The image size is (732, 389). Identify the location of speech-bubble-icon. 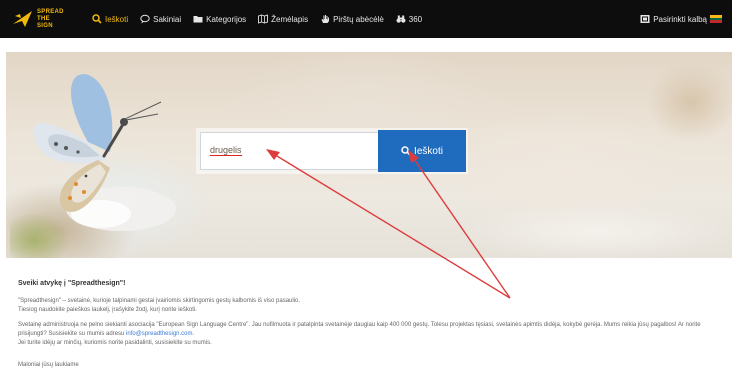
(145, 19).